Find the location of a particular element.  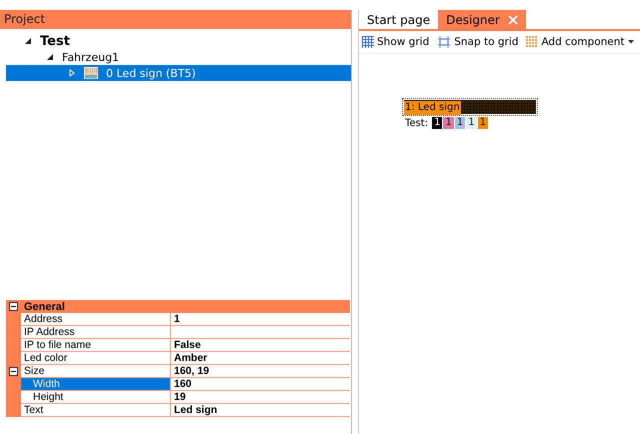

tab: Designer is located at coordinates (482, 19).